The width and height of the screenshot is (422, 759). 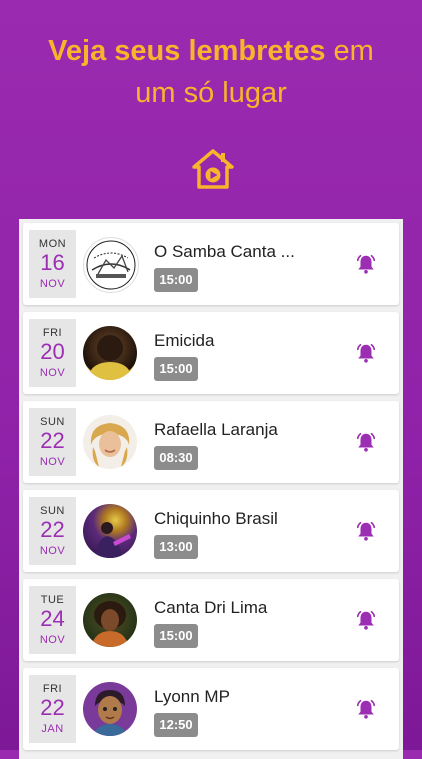 What do you see at coordinates (211, 531) in the screenshot?
I see `reminder-card: SUN 22 NOV Chiquinho Brasil 13:00` at bounding box center [211, 531].